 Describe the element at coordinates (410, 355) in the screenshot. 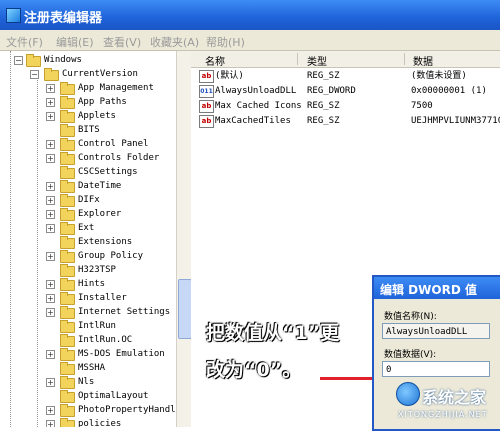

I see `value-data-label: 数值数据(V):` at that location.